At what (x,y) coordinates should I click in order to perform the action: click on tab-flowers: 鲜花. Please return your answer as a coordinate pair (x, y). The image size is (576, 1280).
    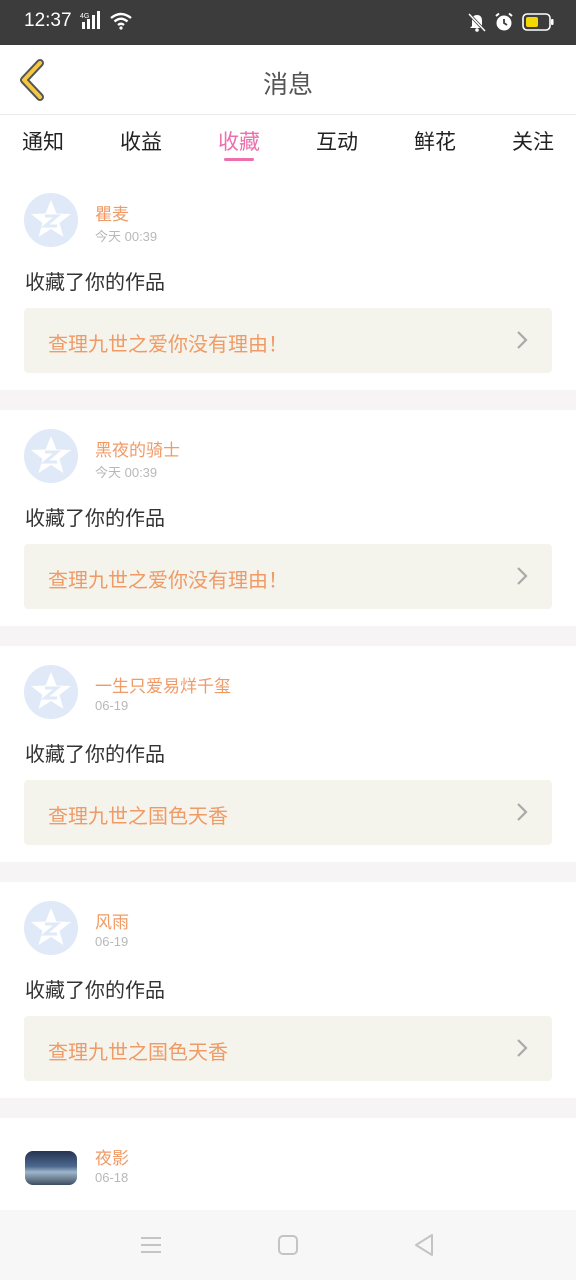
    Looking at the image, I should click on (435, 145).